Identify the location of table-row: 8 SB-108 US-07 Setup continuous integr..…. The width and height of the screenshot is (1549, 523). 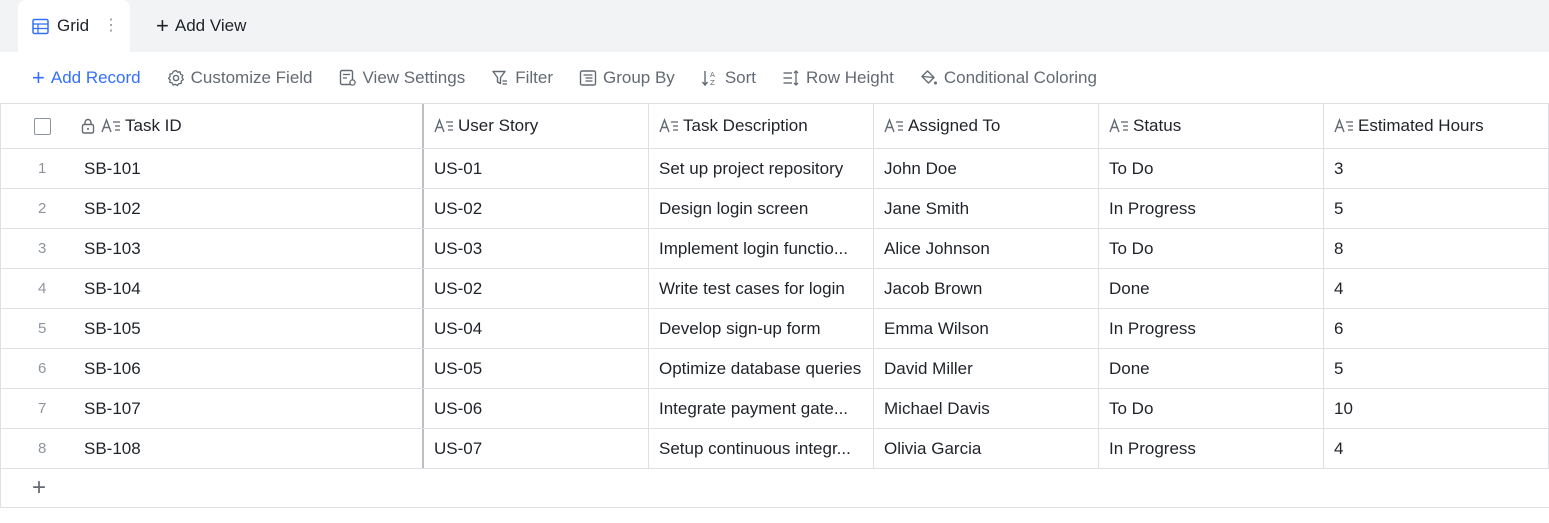
(774, 449).